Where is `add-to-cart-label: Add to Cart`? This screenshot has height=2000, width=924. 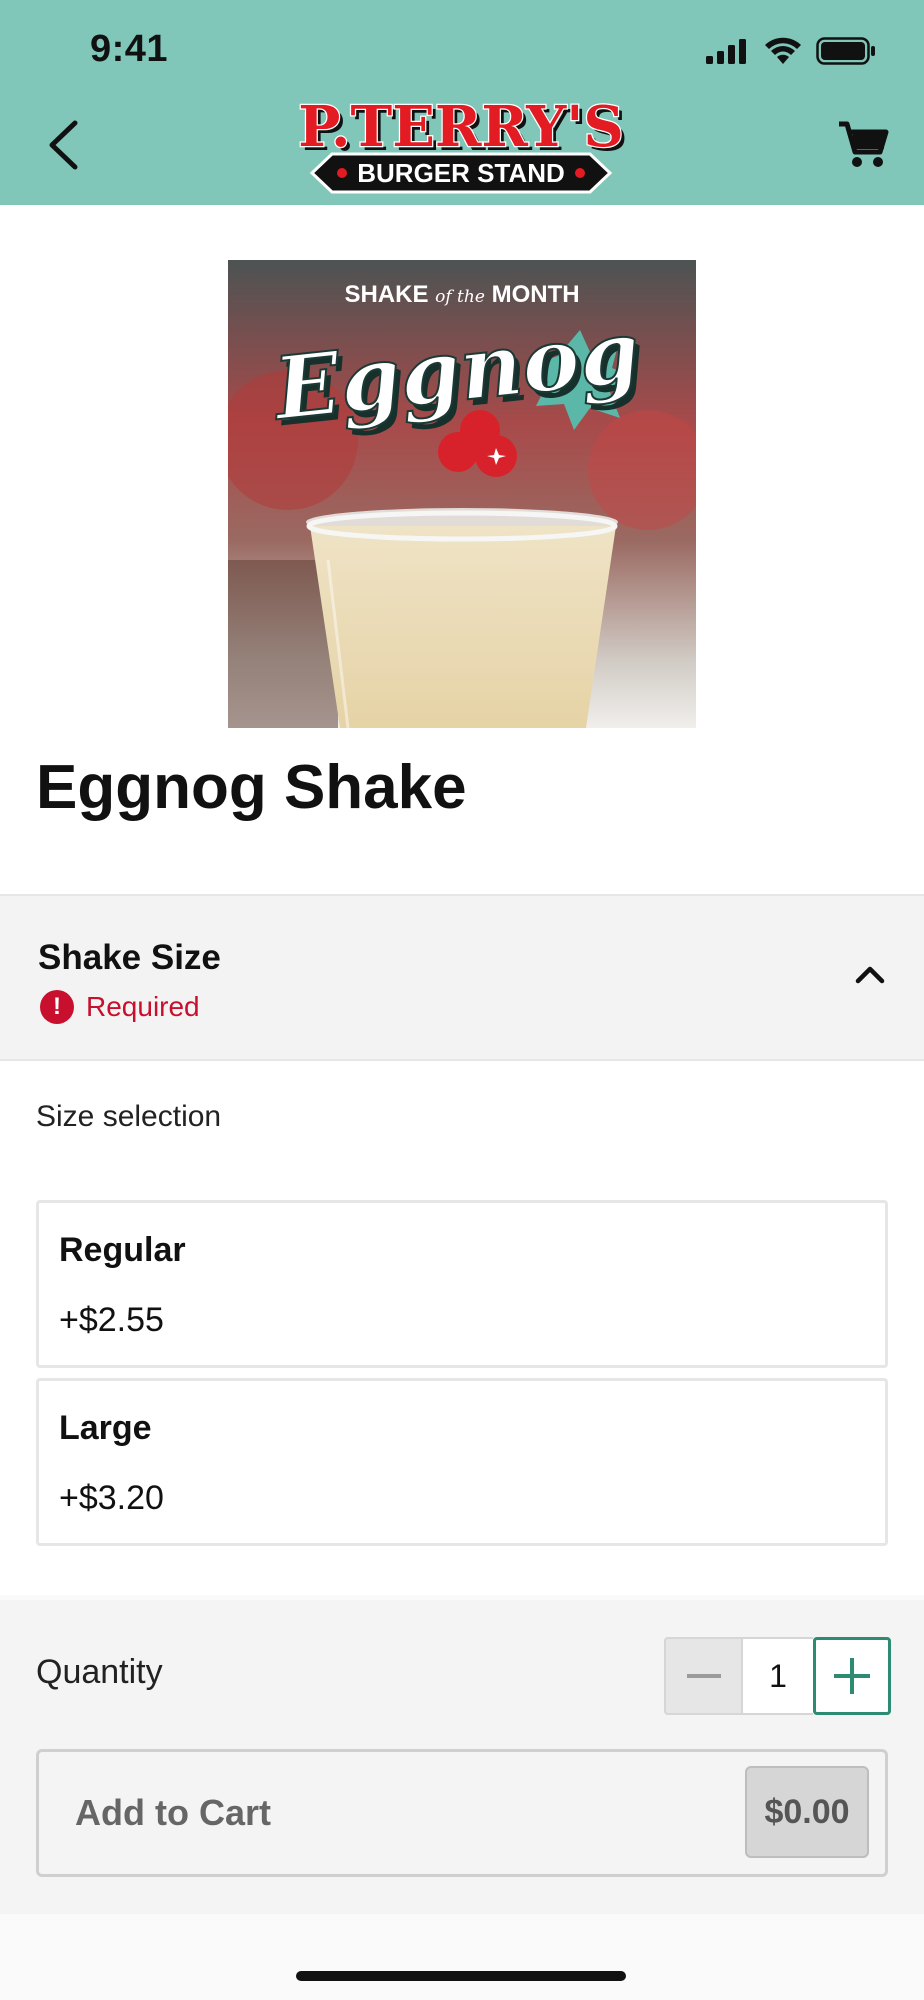
add-to-cart-label: Add to Cart is located at coordinates (173, 1812).